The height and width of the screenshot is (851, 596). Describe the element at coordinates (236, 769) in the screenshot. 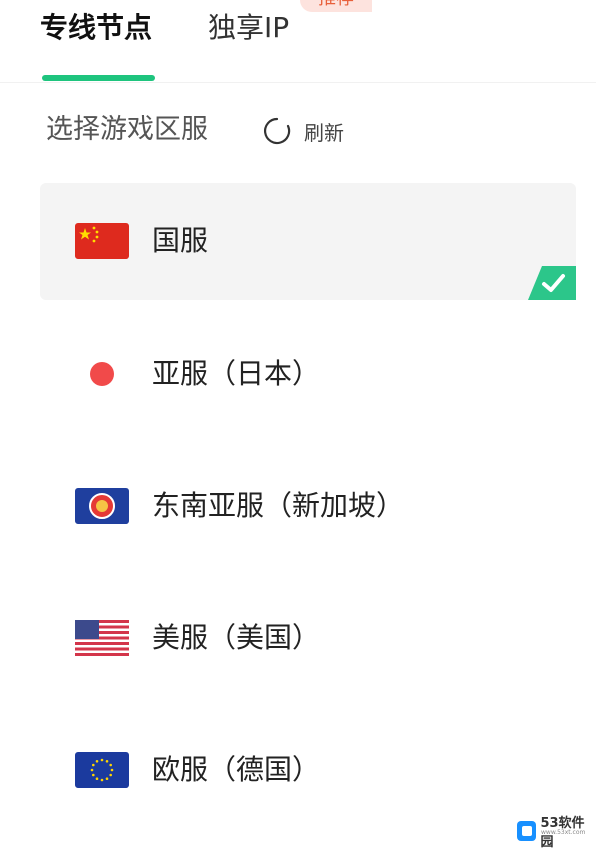

I see `server-label: 欧服（德国）` at that location.